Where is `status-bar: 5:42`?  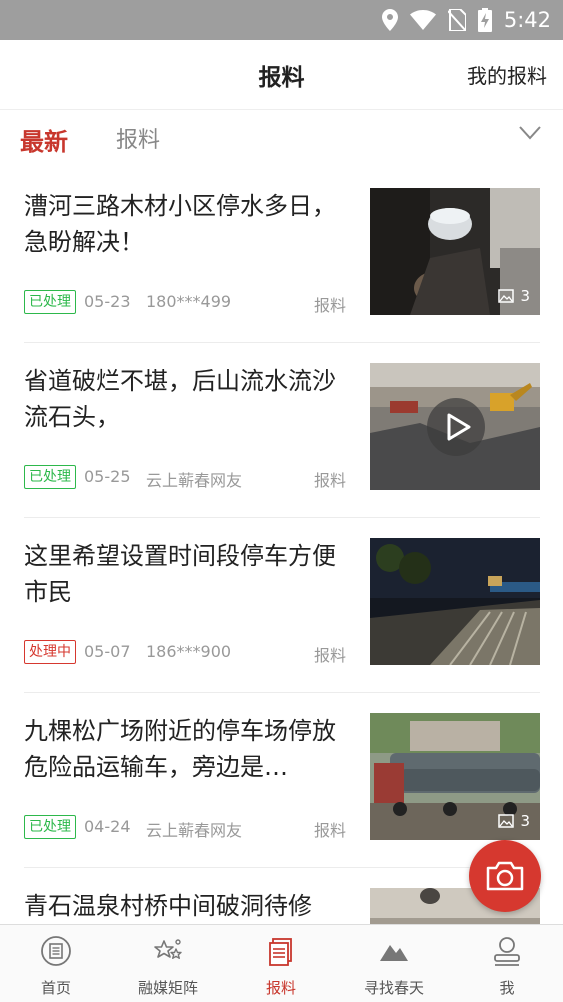
status-bar: 5:42 is located at coordinates (281, 20).